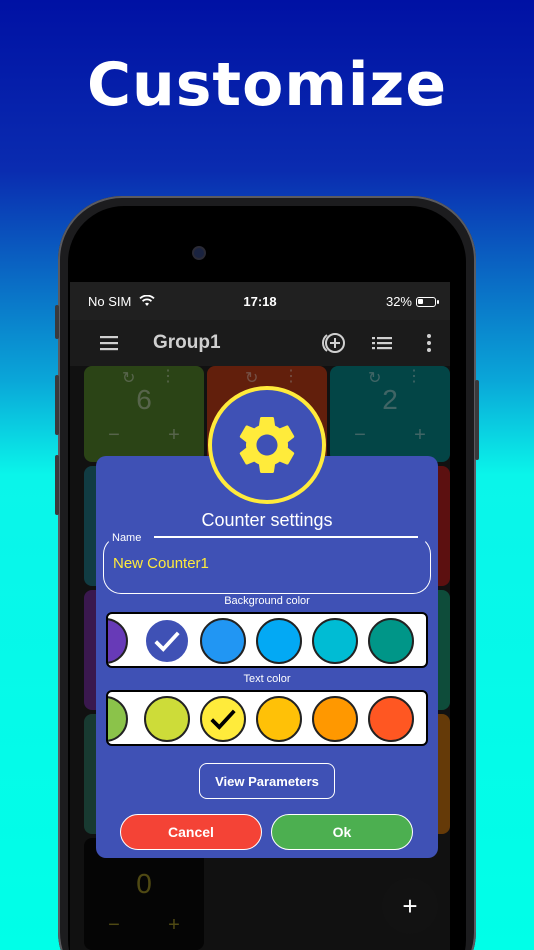 This screenshot has width=534, height=950. What do you see at coordinates (127, 538) in the screenshot?
I see `name-label: Name` at bounding box center [127, 538].